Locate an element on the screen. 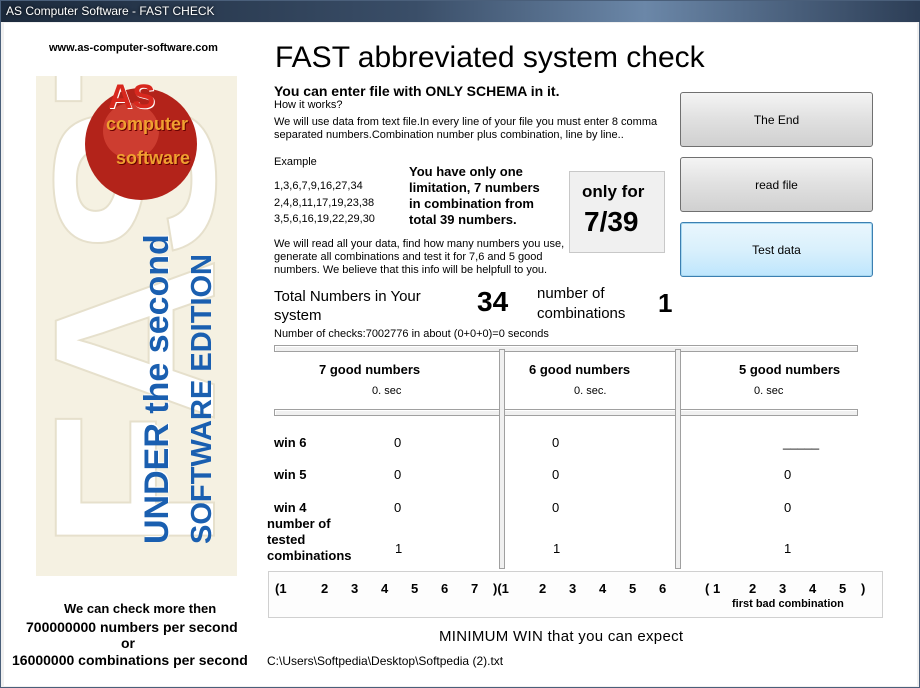  example-label: Example is located at coordinates (295, 162).